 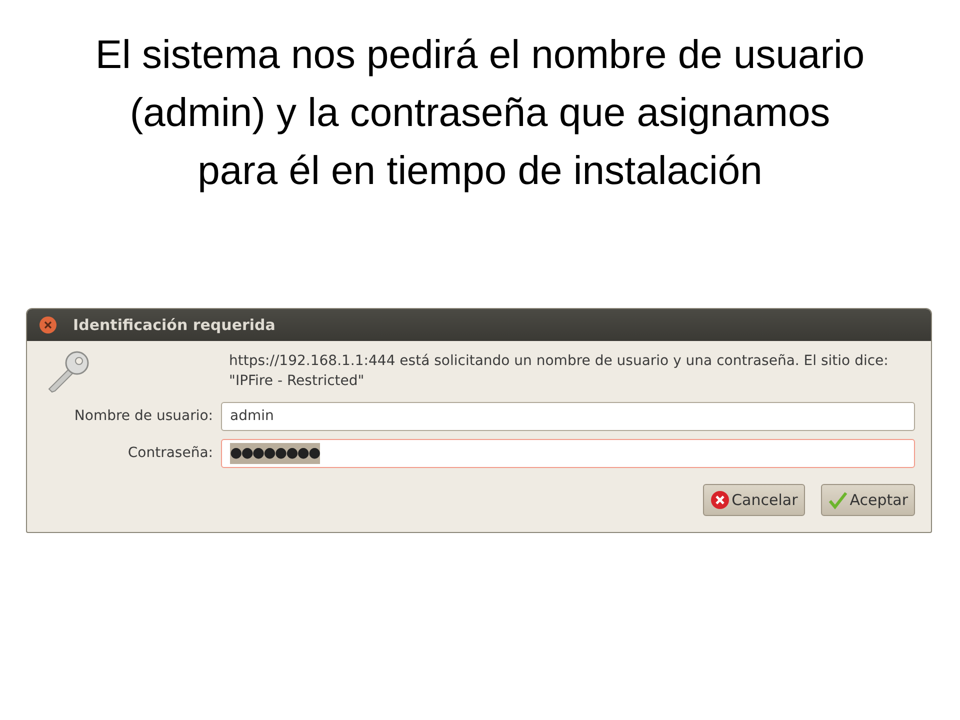 I want to click on password-field: ●●●●●●●●, so click(x=568, y=453).